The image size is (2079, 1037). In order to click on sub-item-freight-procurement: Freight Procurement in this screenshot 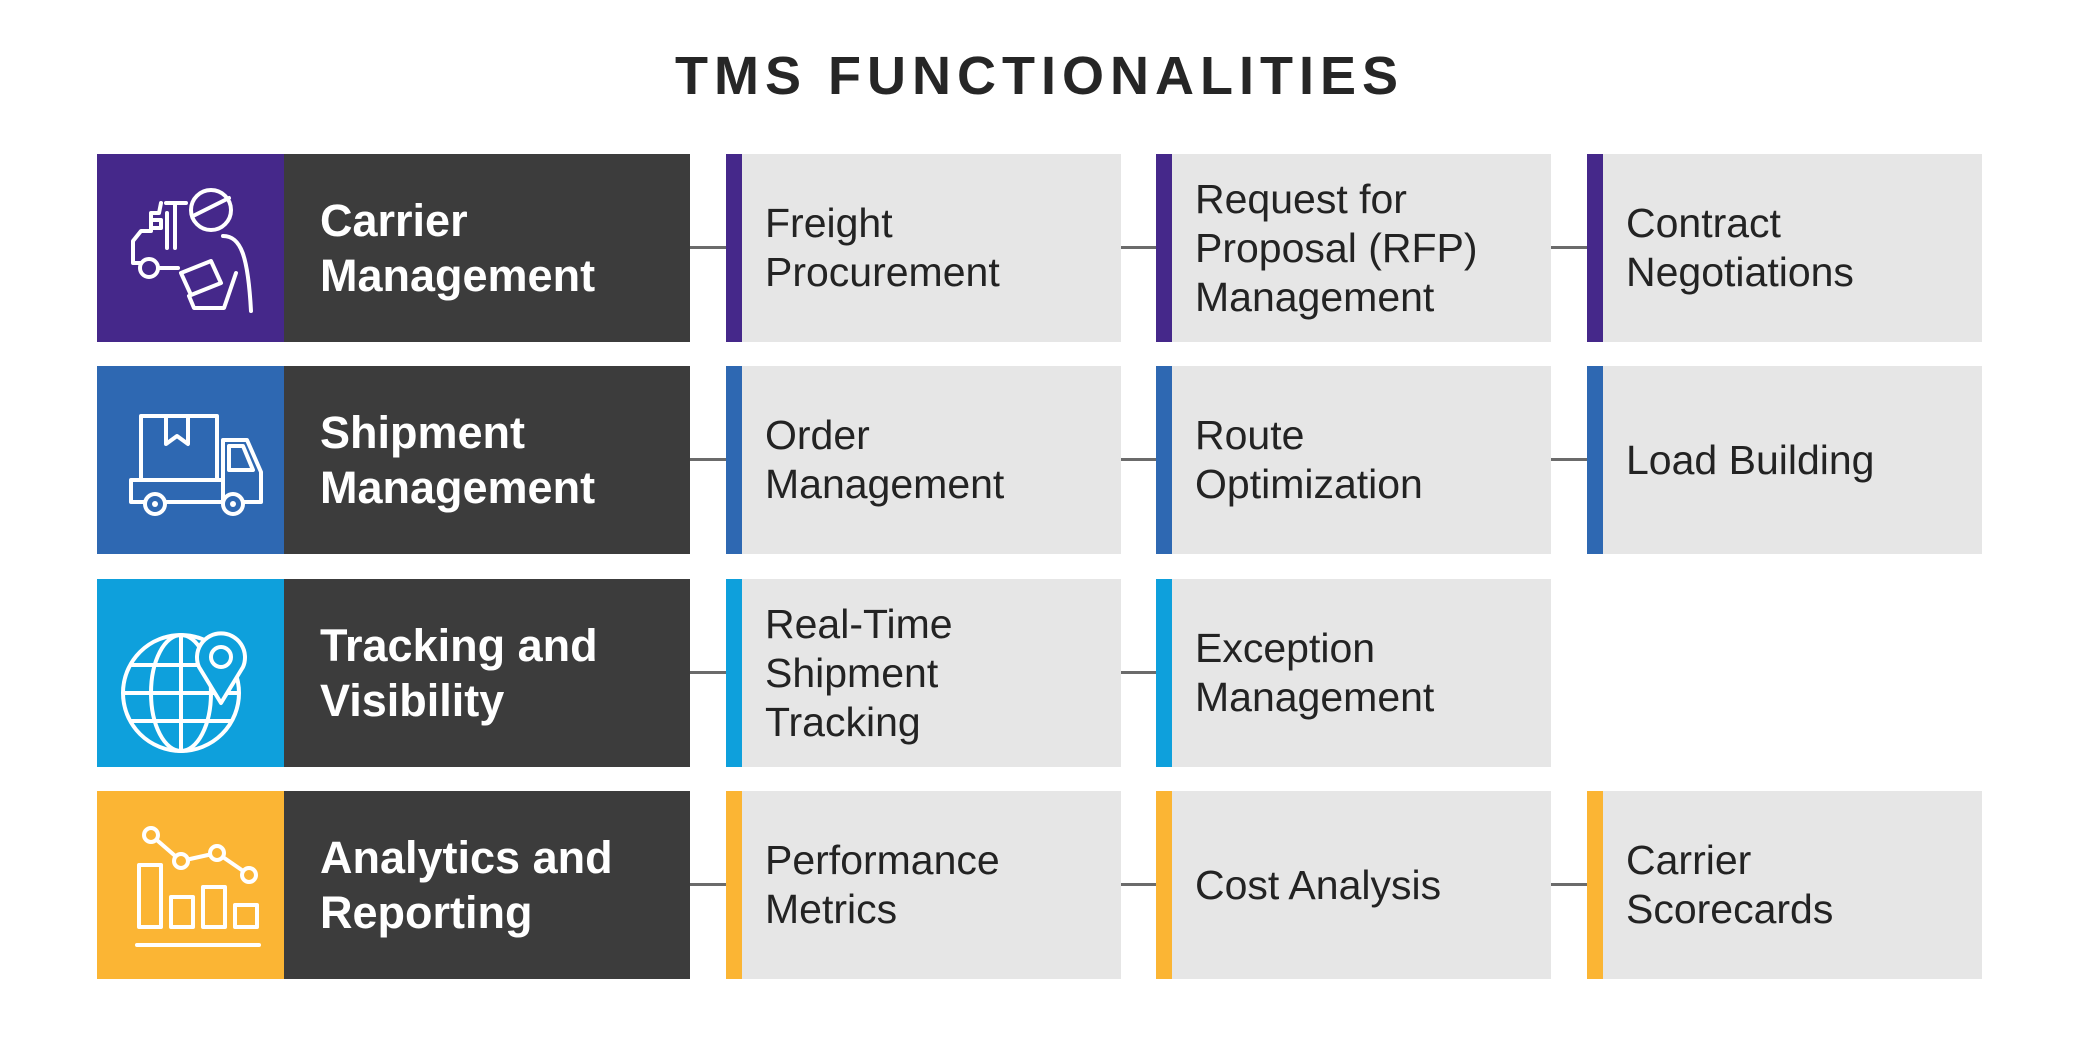, I will do `click(923, 248)`.